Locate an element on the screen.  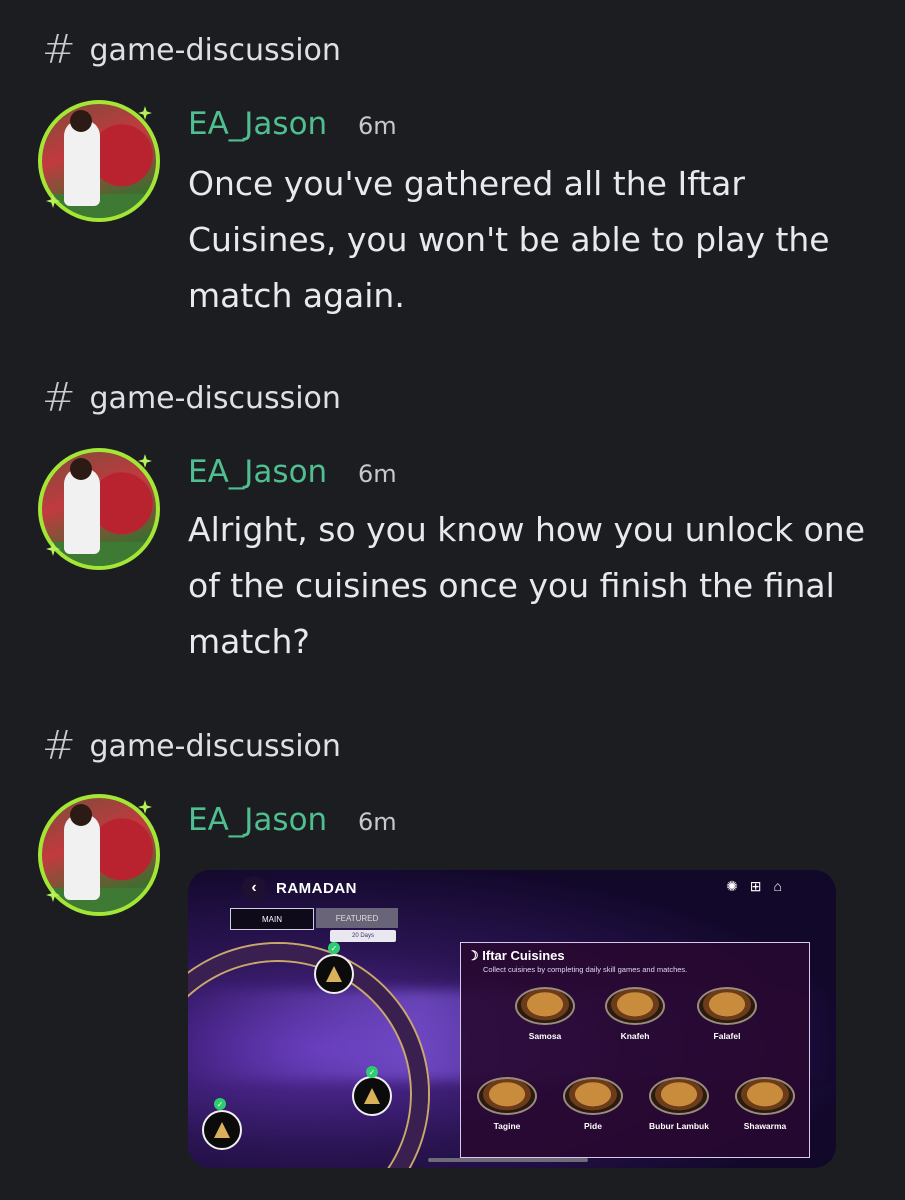
falafel-icon is located at coordinates (727, 1006).